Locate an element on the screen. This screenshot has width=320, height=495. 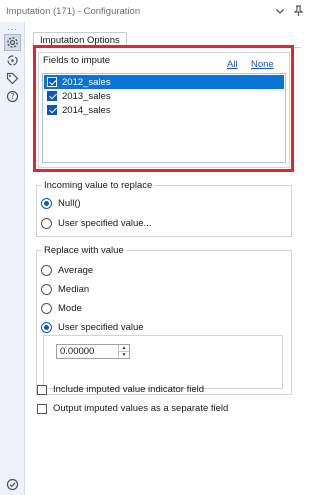
window-title: Imputation (171) - Configuration is located at coordinates (73, 11).